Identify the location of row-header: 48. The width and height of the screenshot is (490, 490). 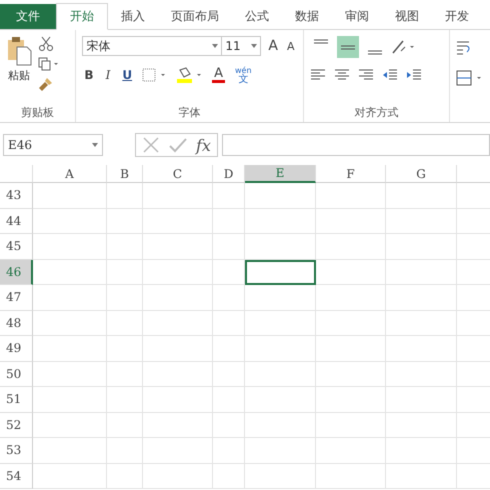
(16, 323).